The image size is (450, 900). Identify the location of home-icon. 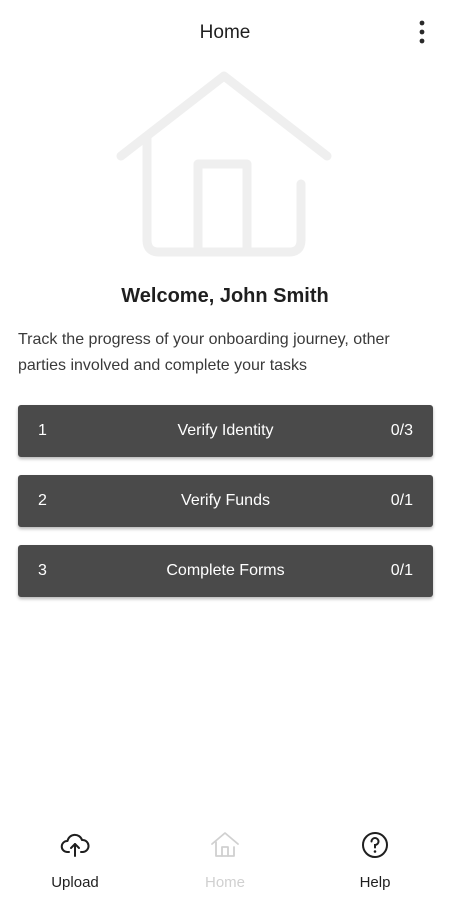
(225, 844).